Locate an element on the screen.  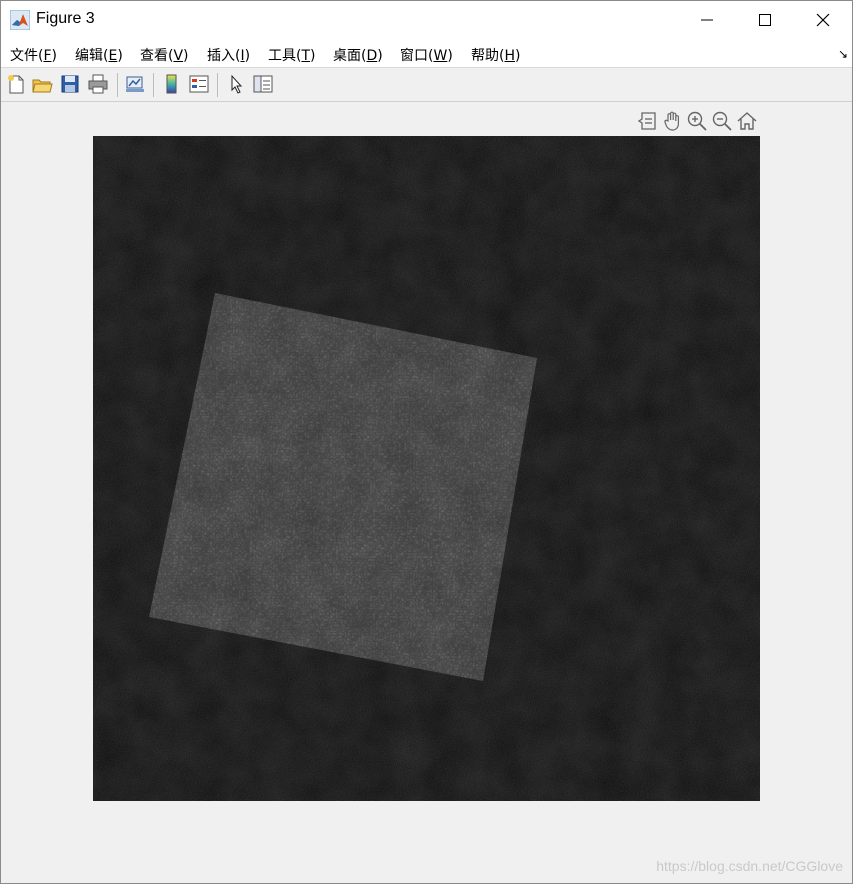
window-title: Figure 3 is located at coordinates (65, 18).